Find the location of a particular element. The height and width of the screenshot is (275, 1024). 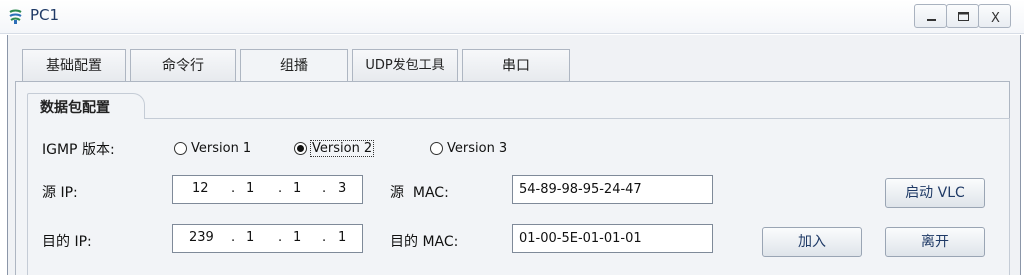

radio-version-1: Version 1 is located at coordinates (212, 148).